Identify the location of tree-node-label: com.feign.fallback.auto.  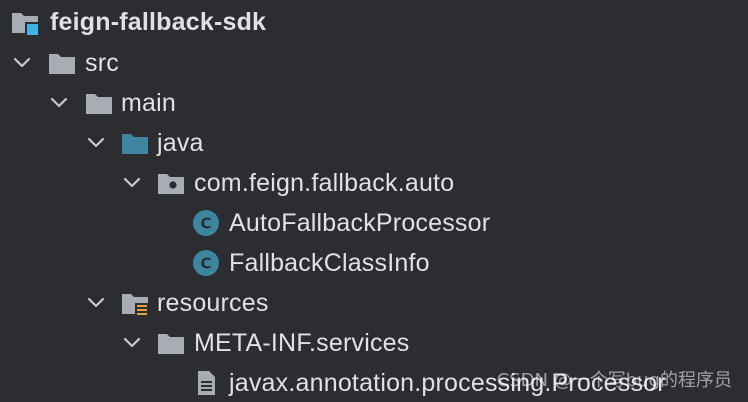
(324, 182).